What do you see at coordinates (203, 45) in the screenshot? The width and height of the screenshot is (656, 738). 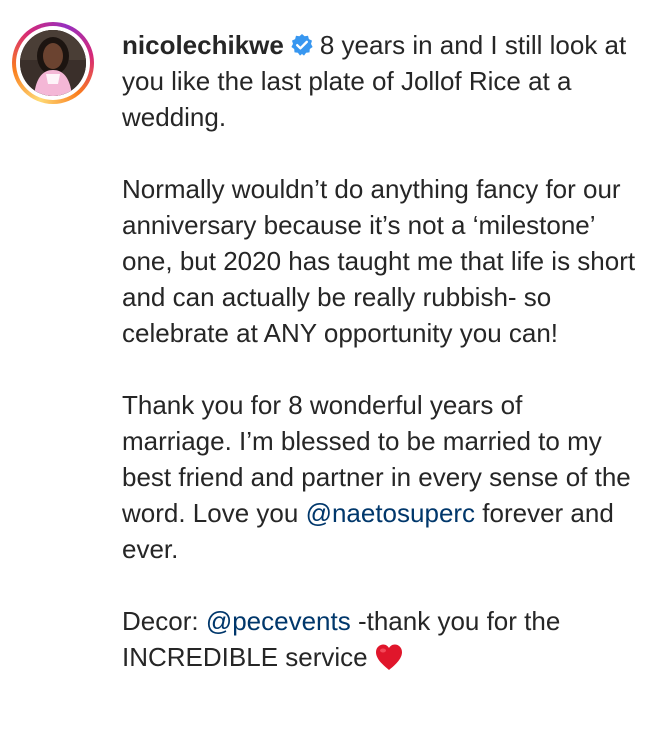 I see `username-link: nicolechikwe` at bounding box center [203, 45].